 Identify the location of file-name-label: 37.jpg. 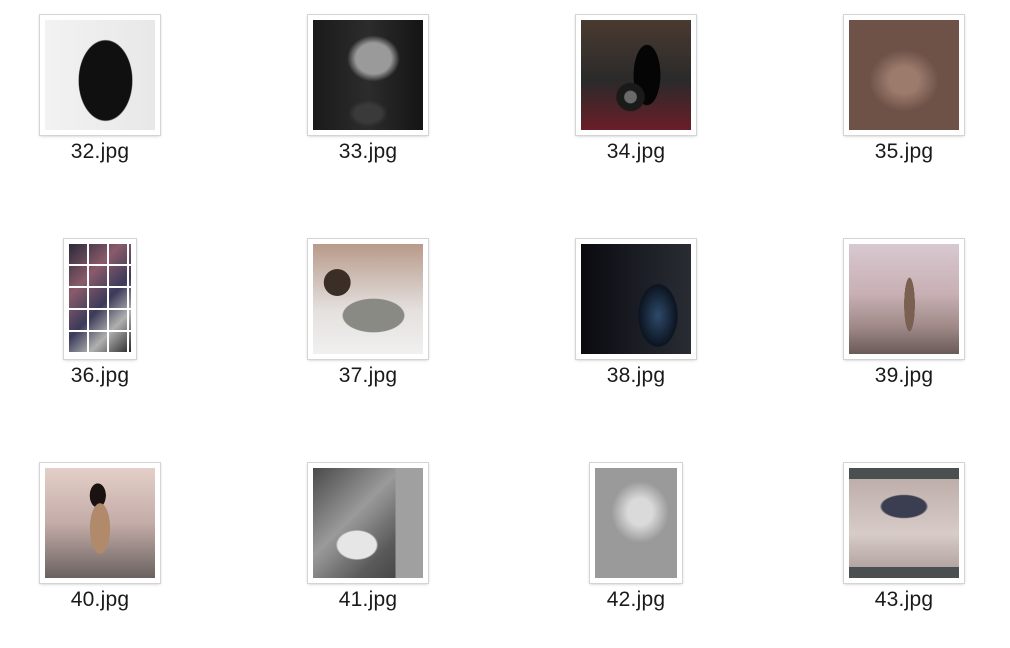
(368, 376).